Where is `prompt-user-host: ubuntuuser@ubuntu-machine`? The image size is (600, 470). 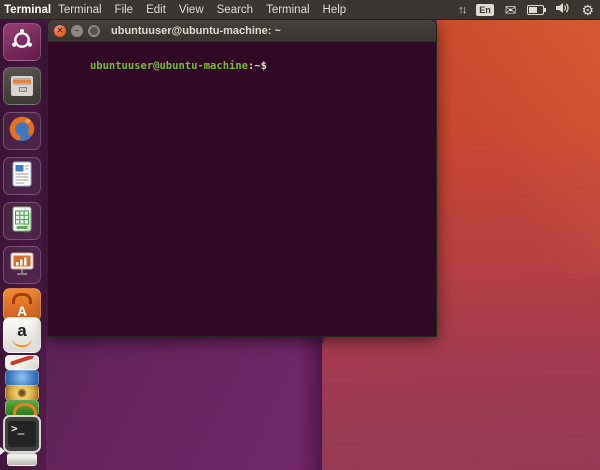 prompt-user-host: ubuntuuser@ubuntu-machine is located at coordinates (168, 66).